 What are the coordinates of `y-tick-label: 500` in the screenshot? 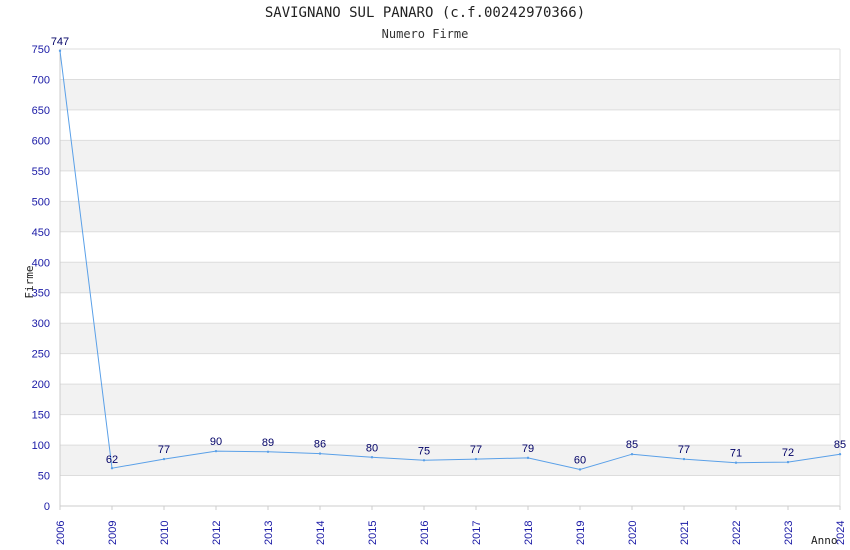 It's located at (41, 202).